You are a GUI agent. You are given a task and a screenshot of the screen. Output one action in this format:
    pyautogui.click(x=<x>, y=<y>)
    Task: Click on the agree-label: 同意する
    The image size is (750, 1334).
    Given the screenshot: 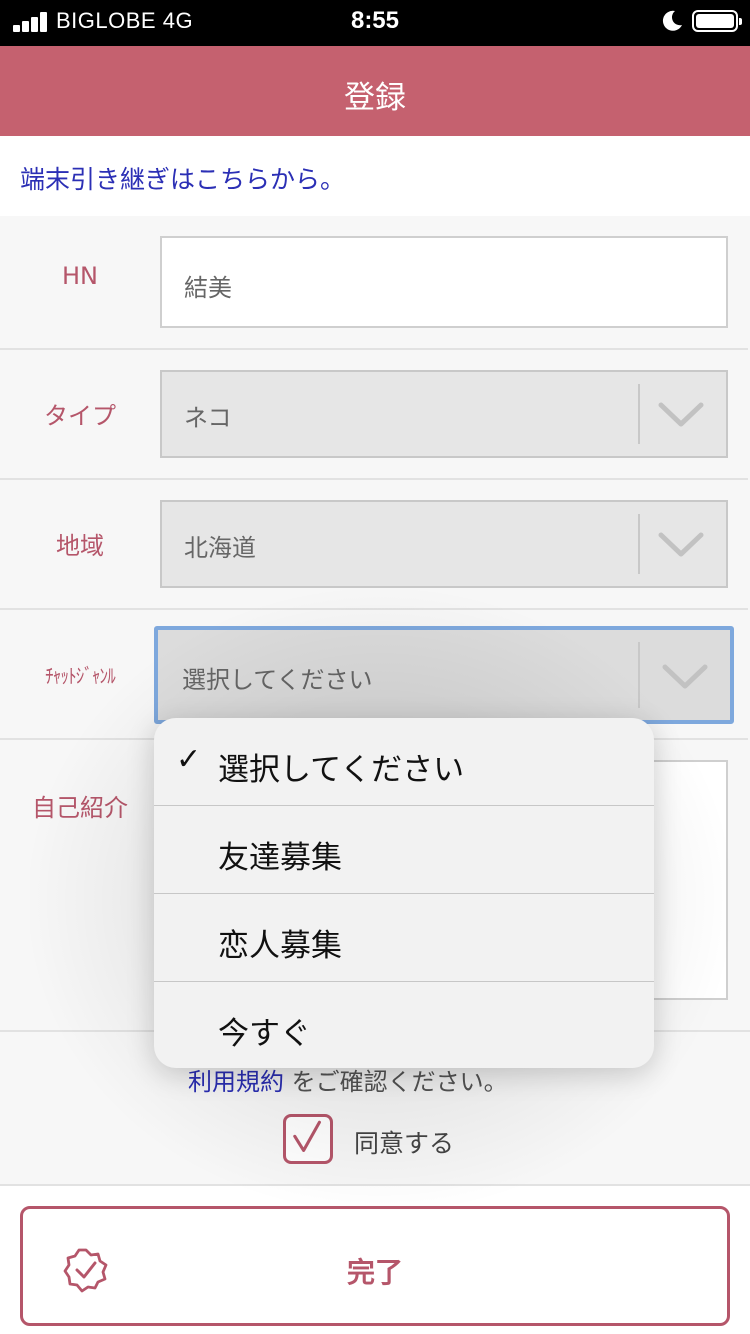 What is the action you would take?
    pyautogui.click(x=404, y=1143)
    